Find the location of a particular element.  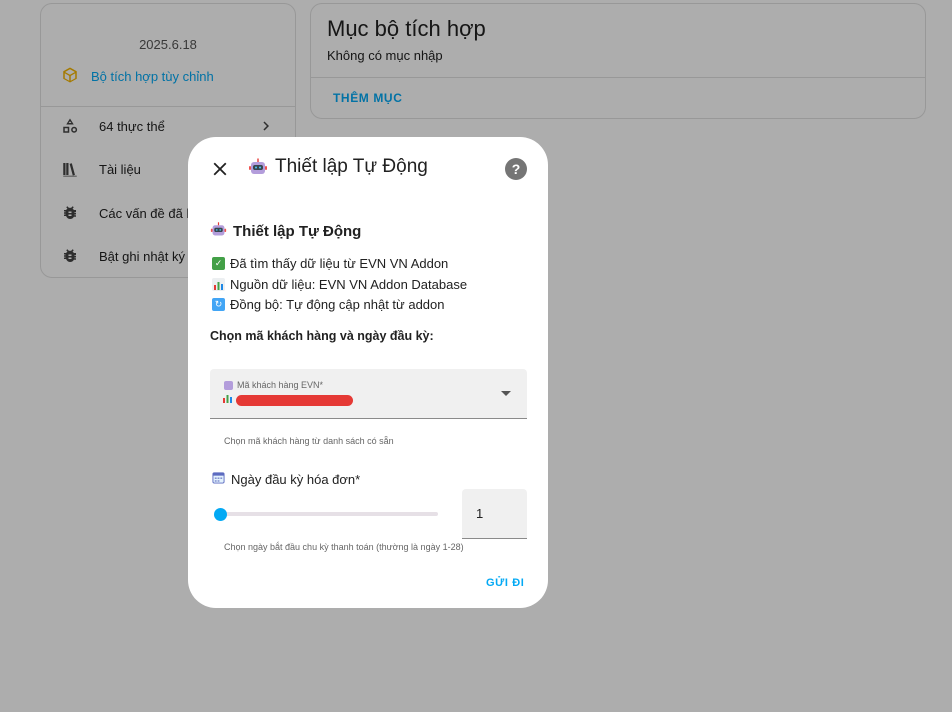

billing-day-field is located at coordinates (494, 514).